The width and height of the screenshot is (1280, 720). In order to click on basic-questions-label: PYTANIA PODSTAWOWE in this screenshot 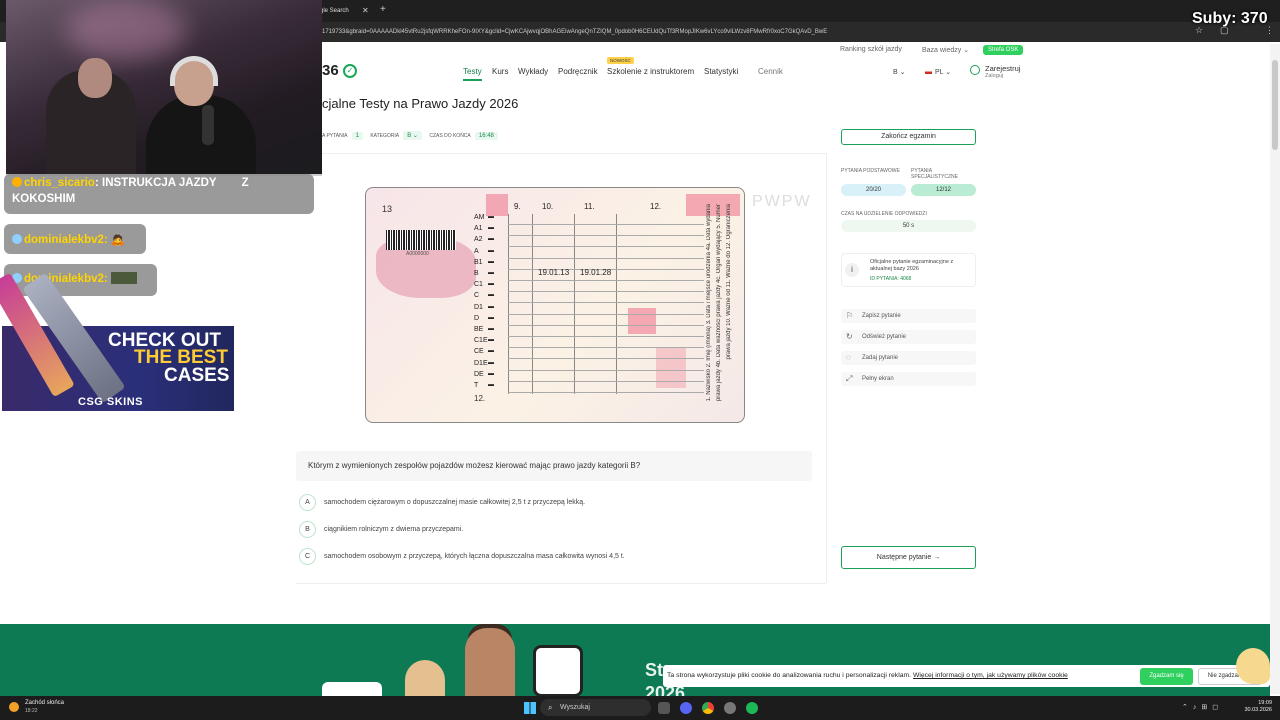, I will do `click(870, 171)`.